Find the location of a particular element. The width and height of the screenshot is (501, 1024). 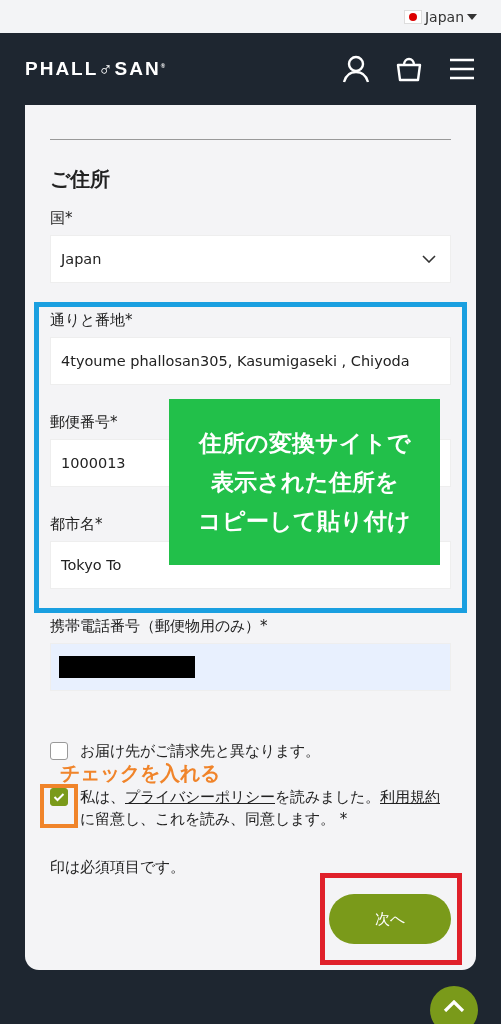

field-label: 国* is located at coordinates (61, 218).